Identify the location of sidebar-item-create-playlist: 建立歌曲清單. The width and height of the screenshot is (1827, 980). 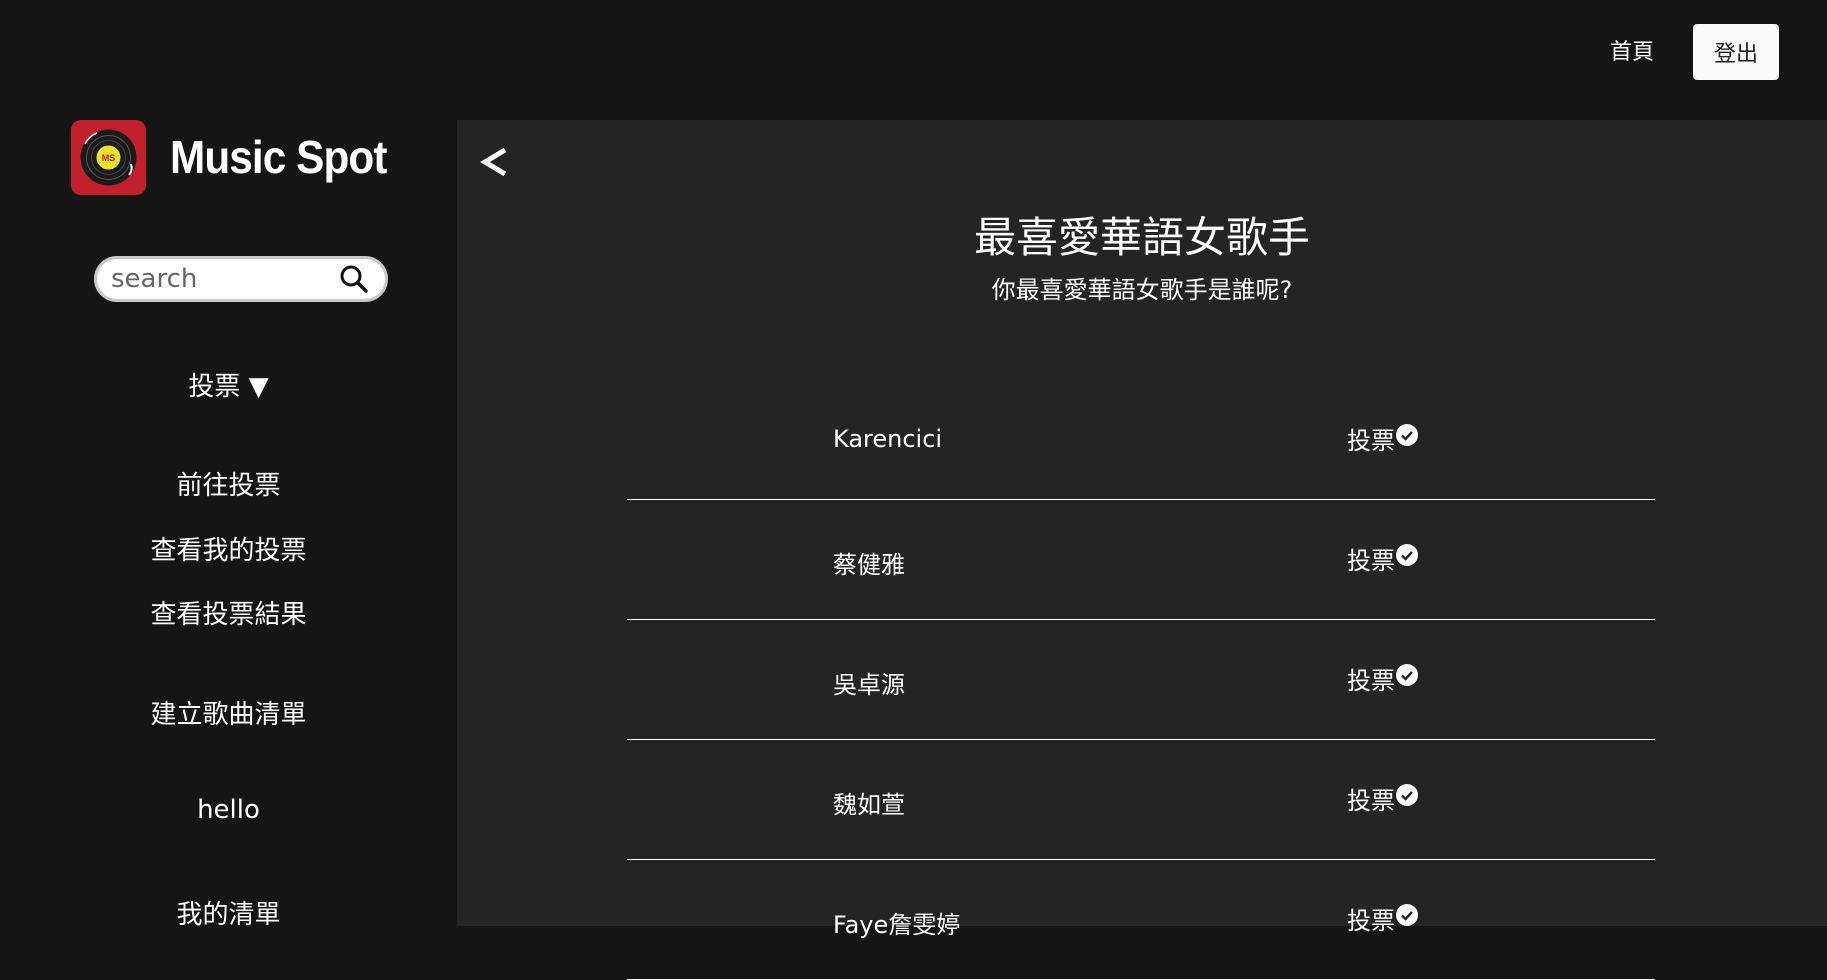
(228, 712).